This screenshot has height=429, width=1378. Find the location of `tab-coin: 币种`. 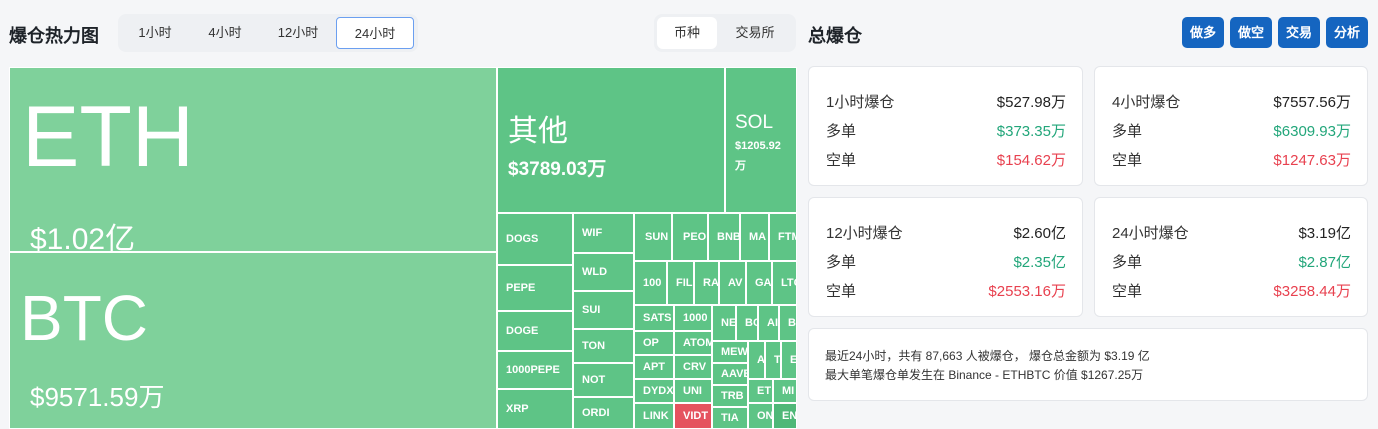

tab-coin: 币种 is located at coordinates (687, 33).